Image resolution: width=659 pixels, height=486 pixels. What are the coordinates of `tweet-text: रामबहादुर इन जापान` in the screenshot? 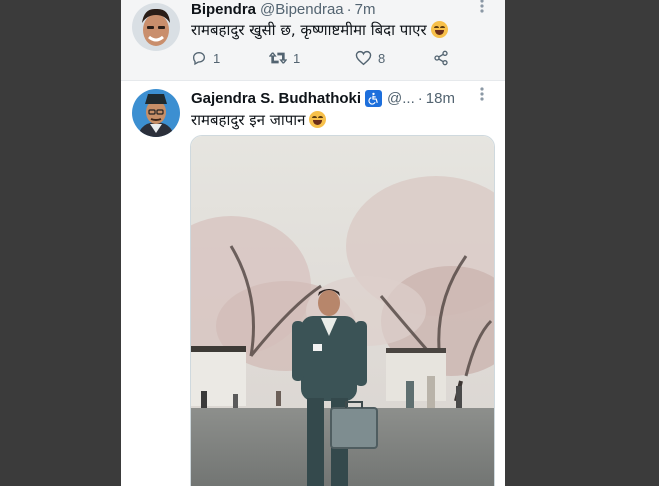 It's located at (259, 120).